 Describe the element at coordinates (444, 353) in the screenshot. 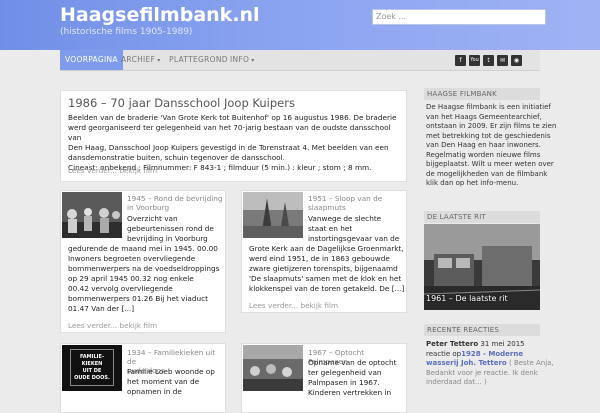

I see `comment-link-prefix: reactie op` at that location.